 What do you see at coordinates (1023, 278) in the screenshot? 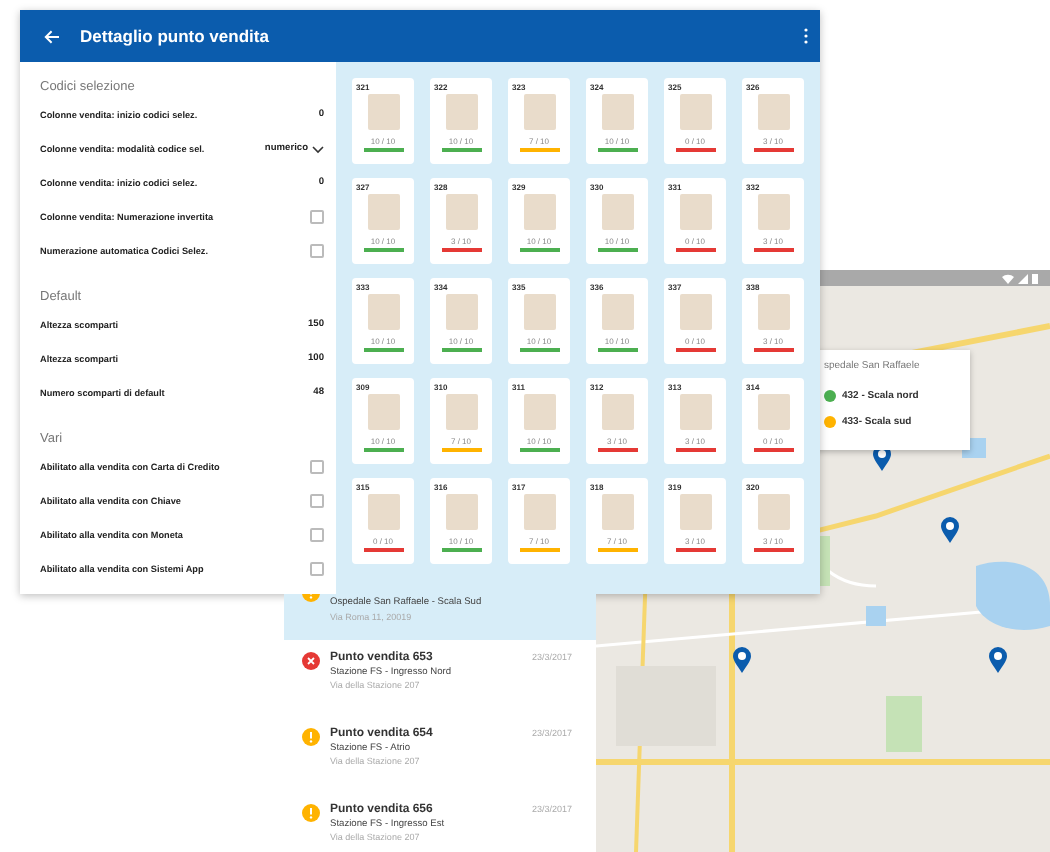
I see `signal-icon` at bounding box center [1023, 278].